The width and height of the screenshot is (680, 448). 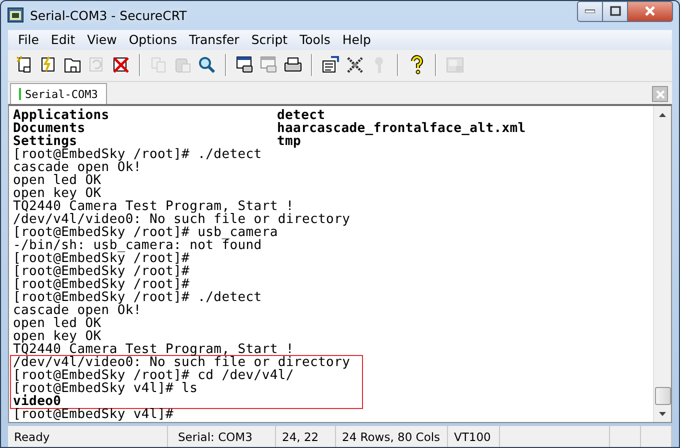 I want to click on listing-entry: detect, so click(x=301, y=115).